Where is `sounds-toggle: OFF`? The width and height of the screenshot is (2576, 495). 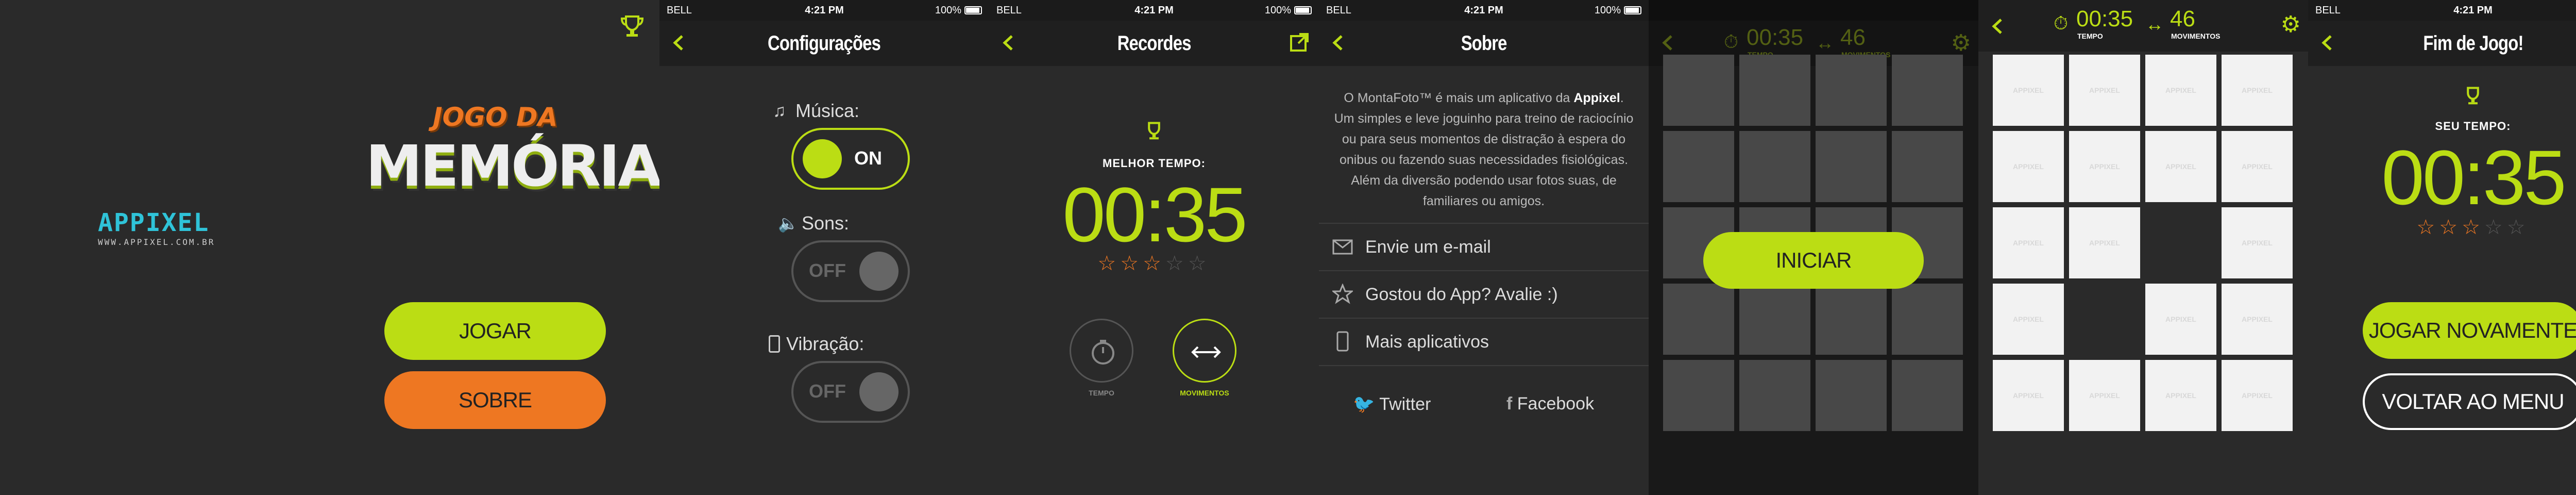
sounds-toggle: OFF is located at coordinates (851, 271).